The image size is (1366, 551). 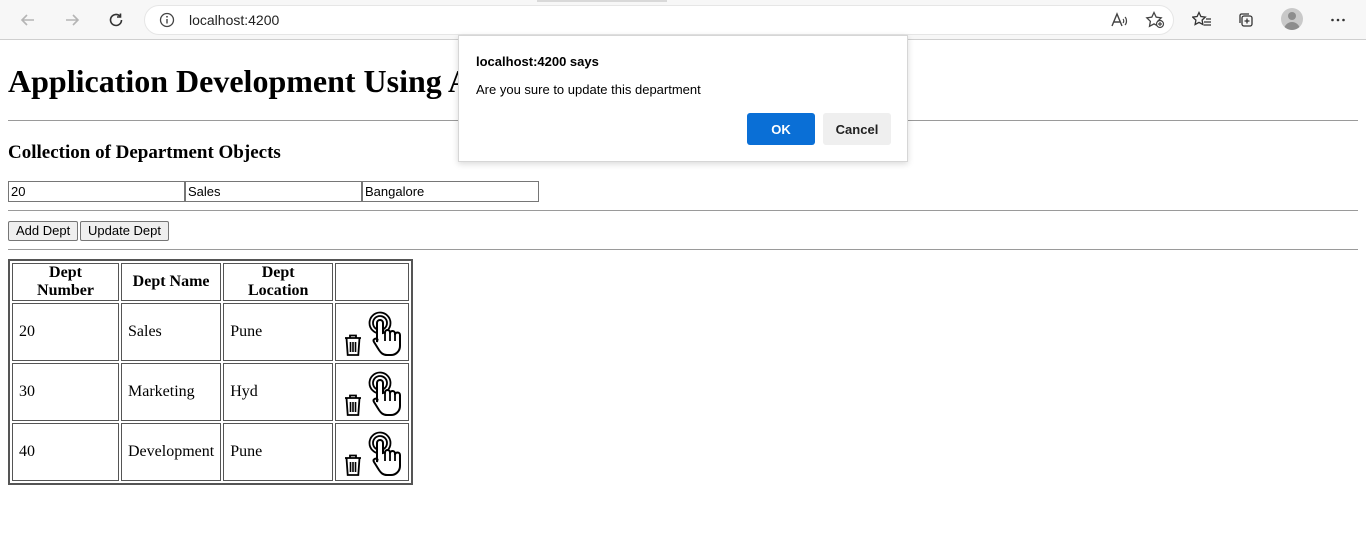 What do you see at coordinates (537, 61) in the screenshot?
I see `dialog-title: localhost:4200 says` at bounding box center [537, 61].